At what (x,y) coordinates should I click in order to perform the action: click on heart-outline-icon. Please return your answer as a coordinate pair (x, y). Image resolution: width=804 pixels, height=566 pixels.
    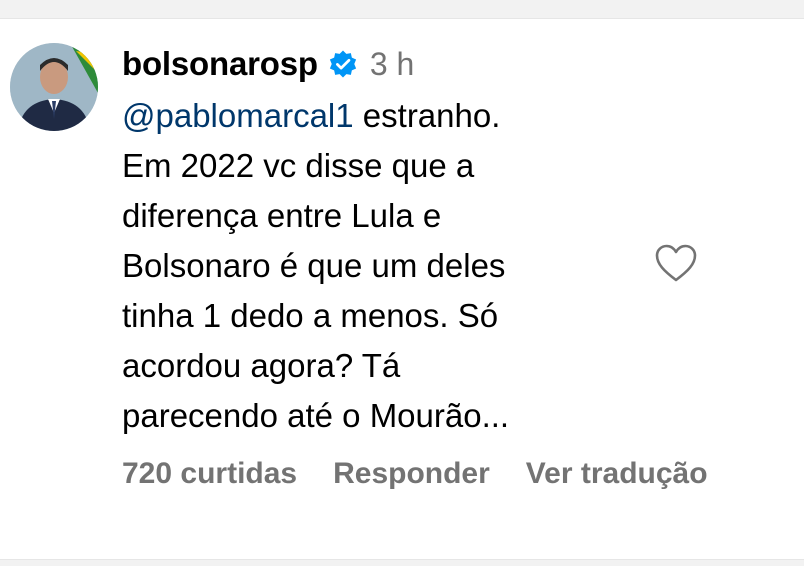
    Looking at the image, I should click on (676, 263).